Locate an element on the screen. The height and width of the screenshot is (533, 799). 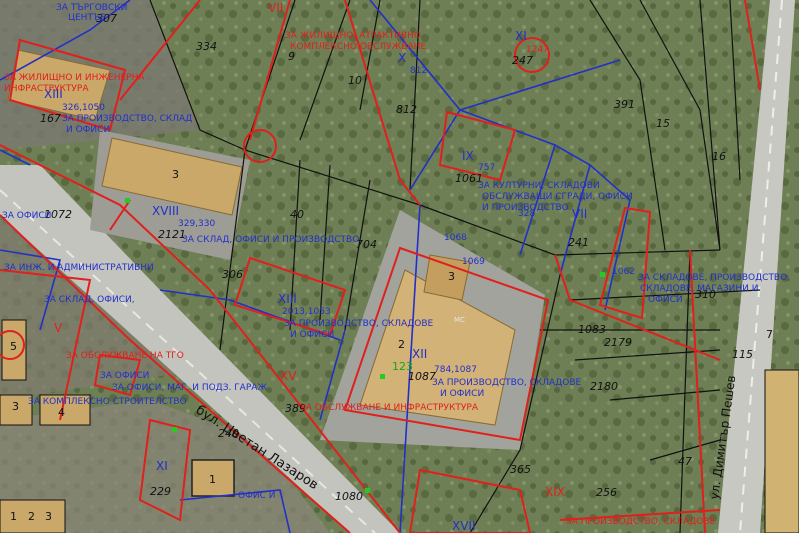
zoning-label-storage-offices-prod: ЗА СКЛАД, ОФИСИ И ПРОИЗВОДСТВО is located at coordinates (270, 240).